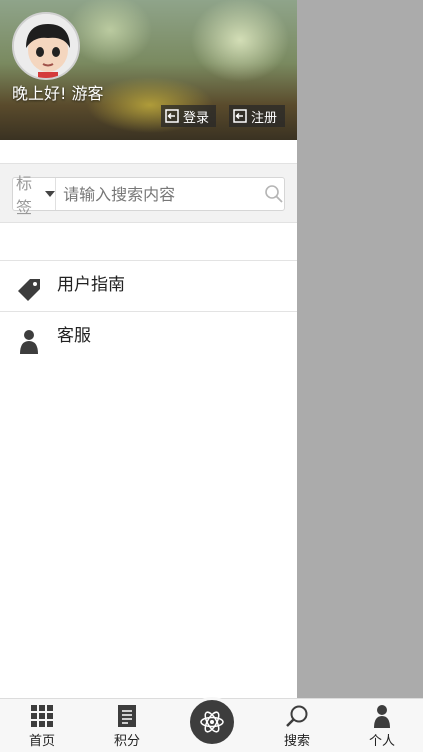 The width and height of the screenshot is (423, 752). What do you see at coordinates (160, 194) in the screenshot?
I see `search-input` at bounding box center [160, 194].